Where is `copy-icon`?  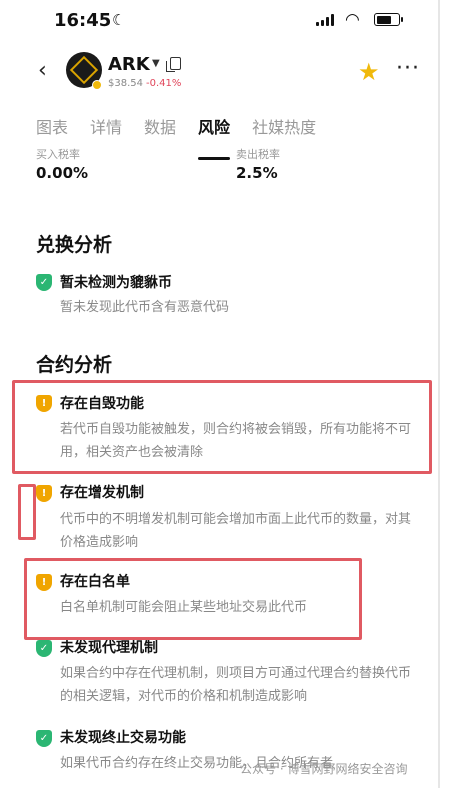
copy-icon is located at coordinates (173, 64).